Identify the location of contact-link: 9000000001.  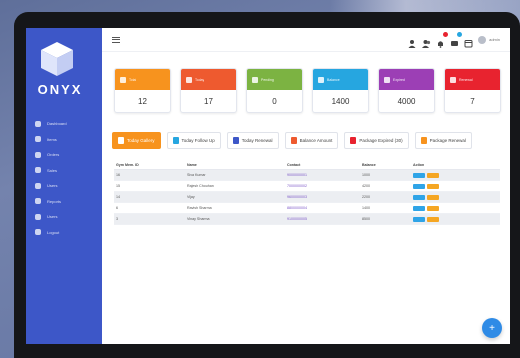
(324, 175).